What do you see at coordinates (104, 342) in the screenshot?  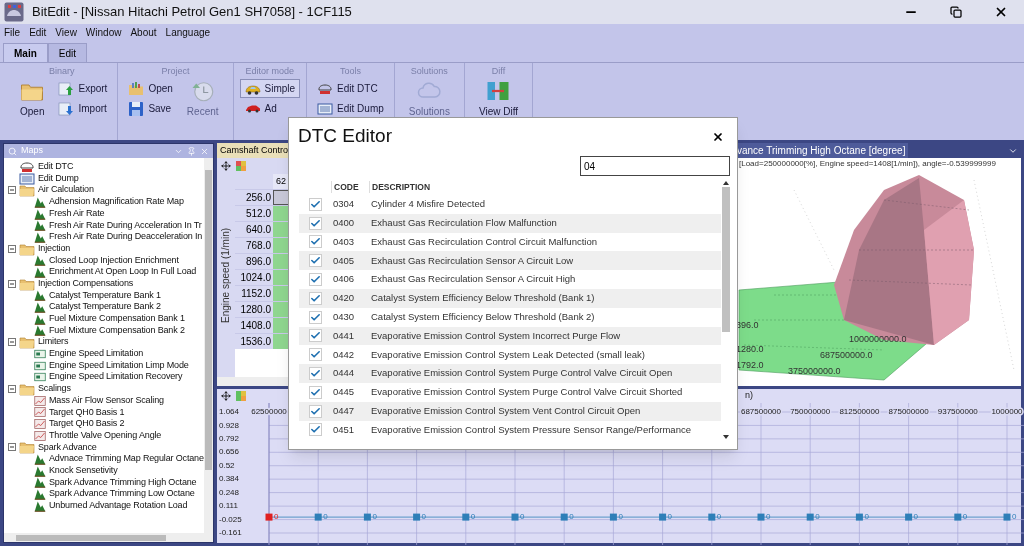 I see `tree-item: Limiters` at bounding box center [104, 342].